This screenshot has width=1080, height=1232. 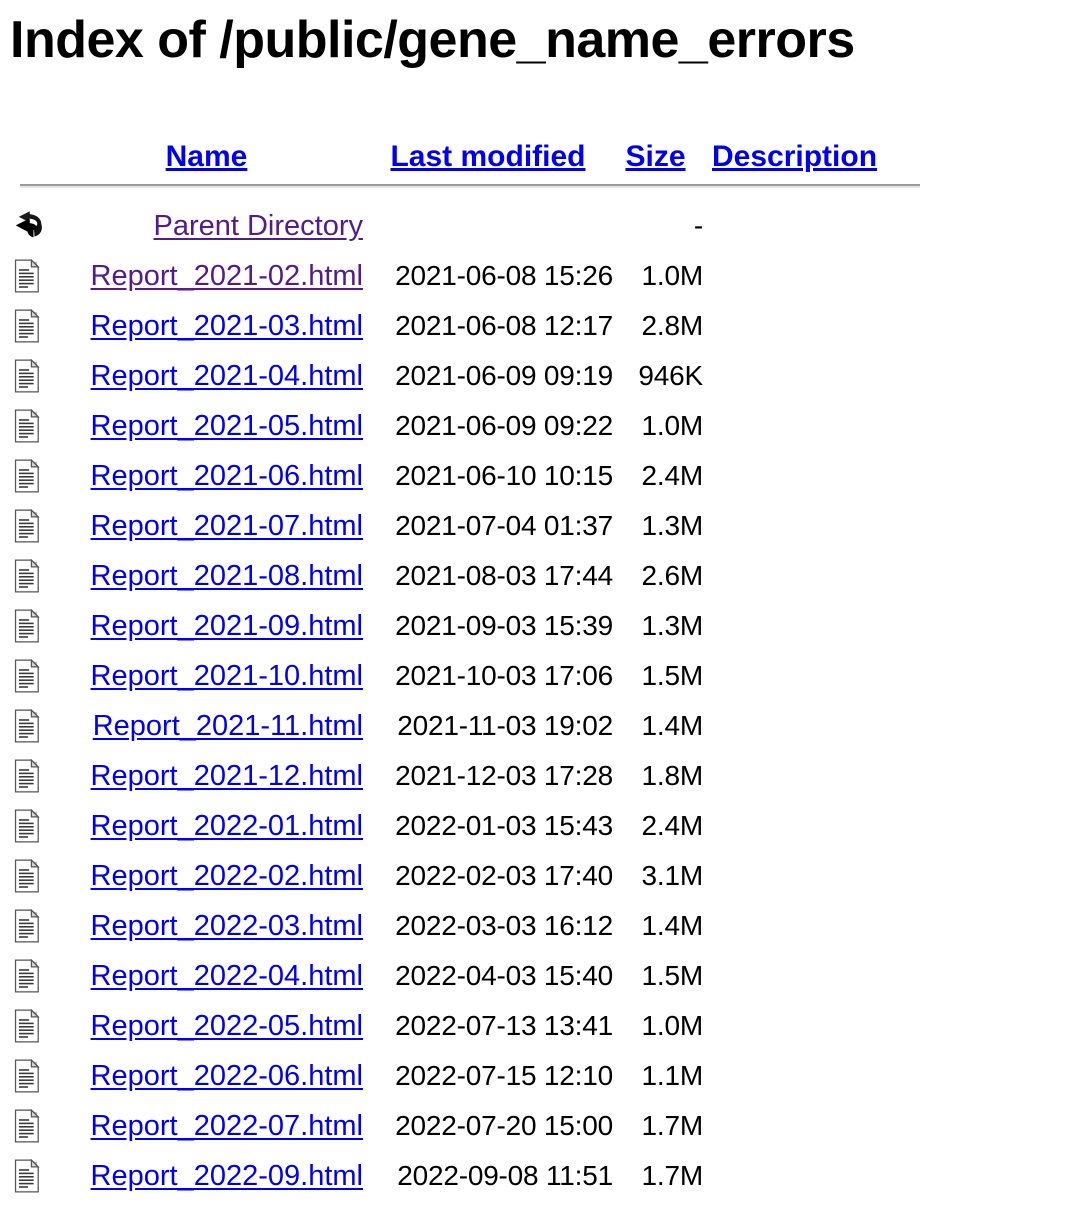 I want to click on file-link: Report_2021-05.html, so click(x=227, y=426).